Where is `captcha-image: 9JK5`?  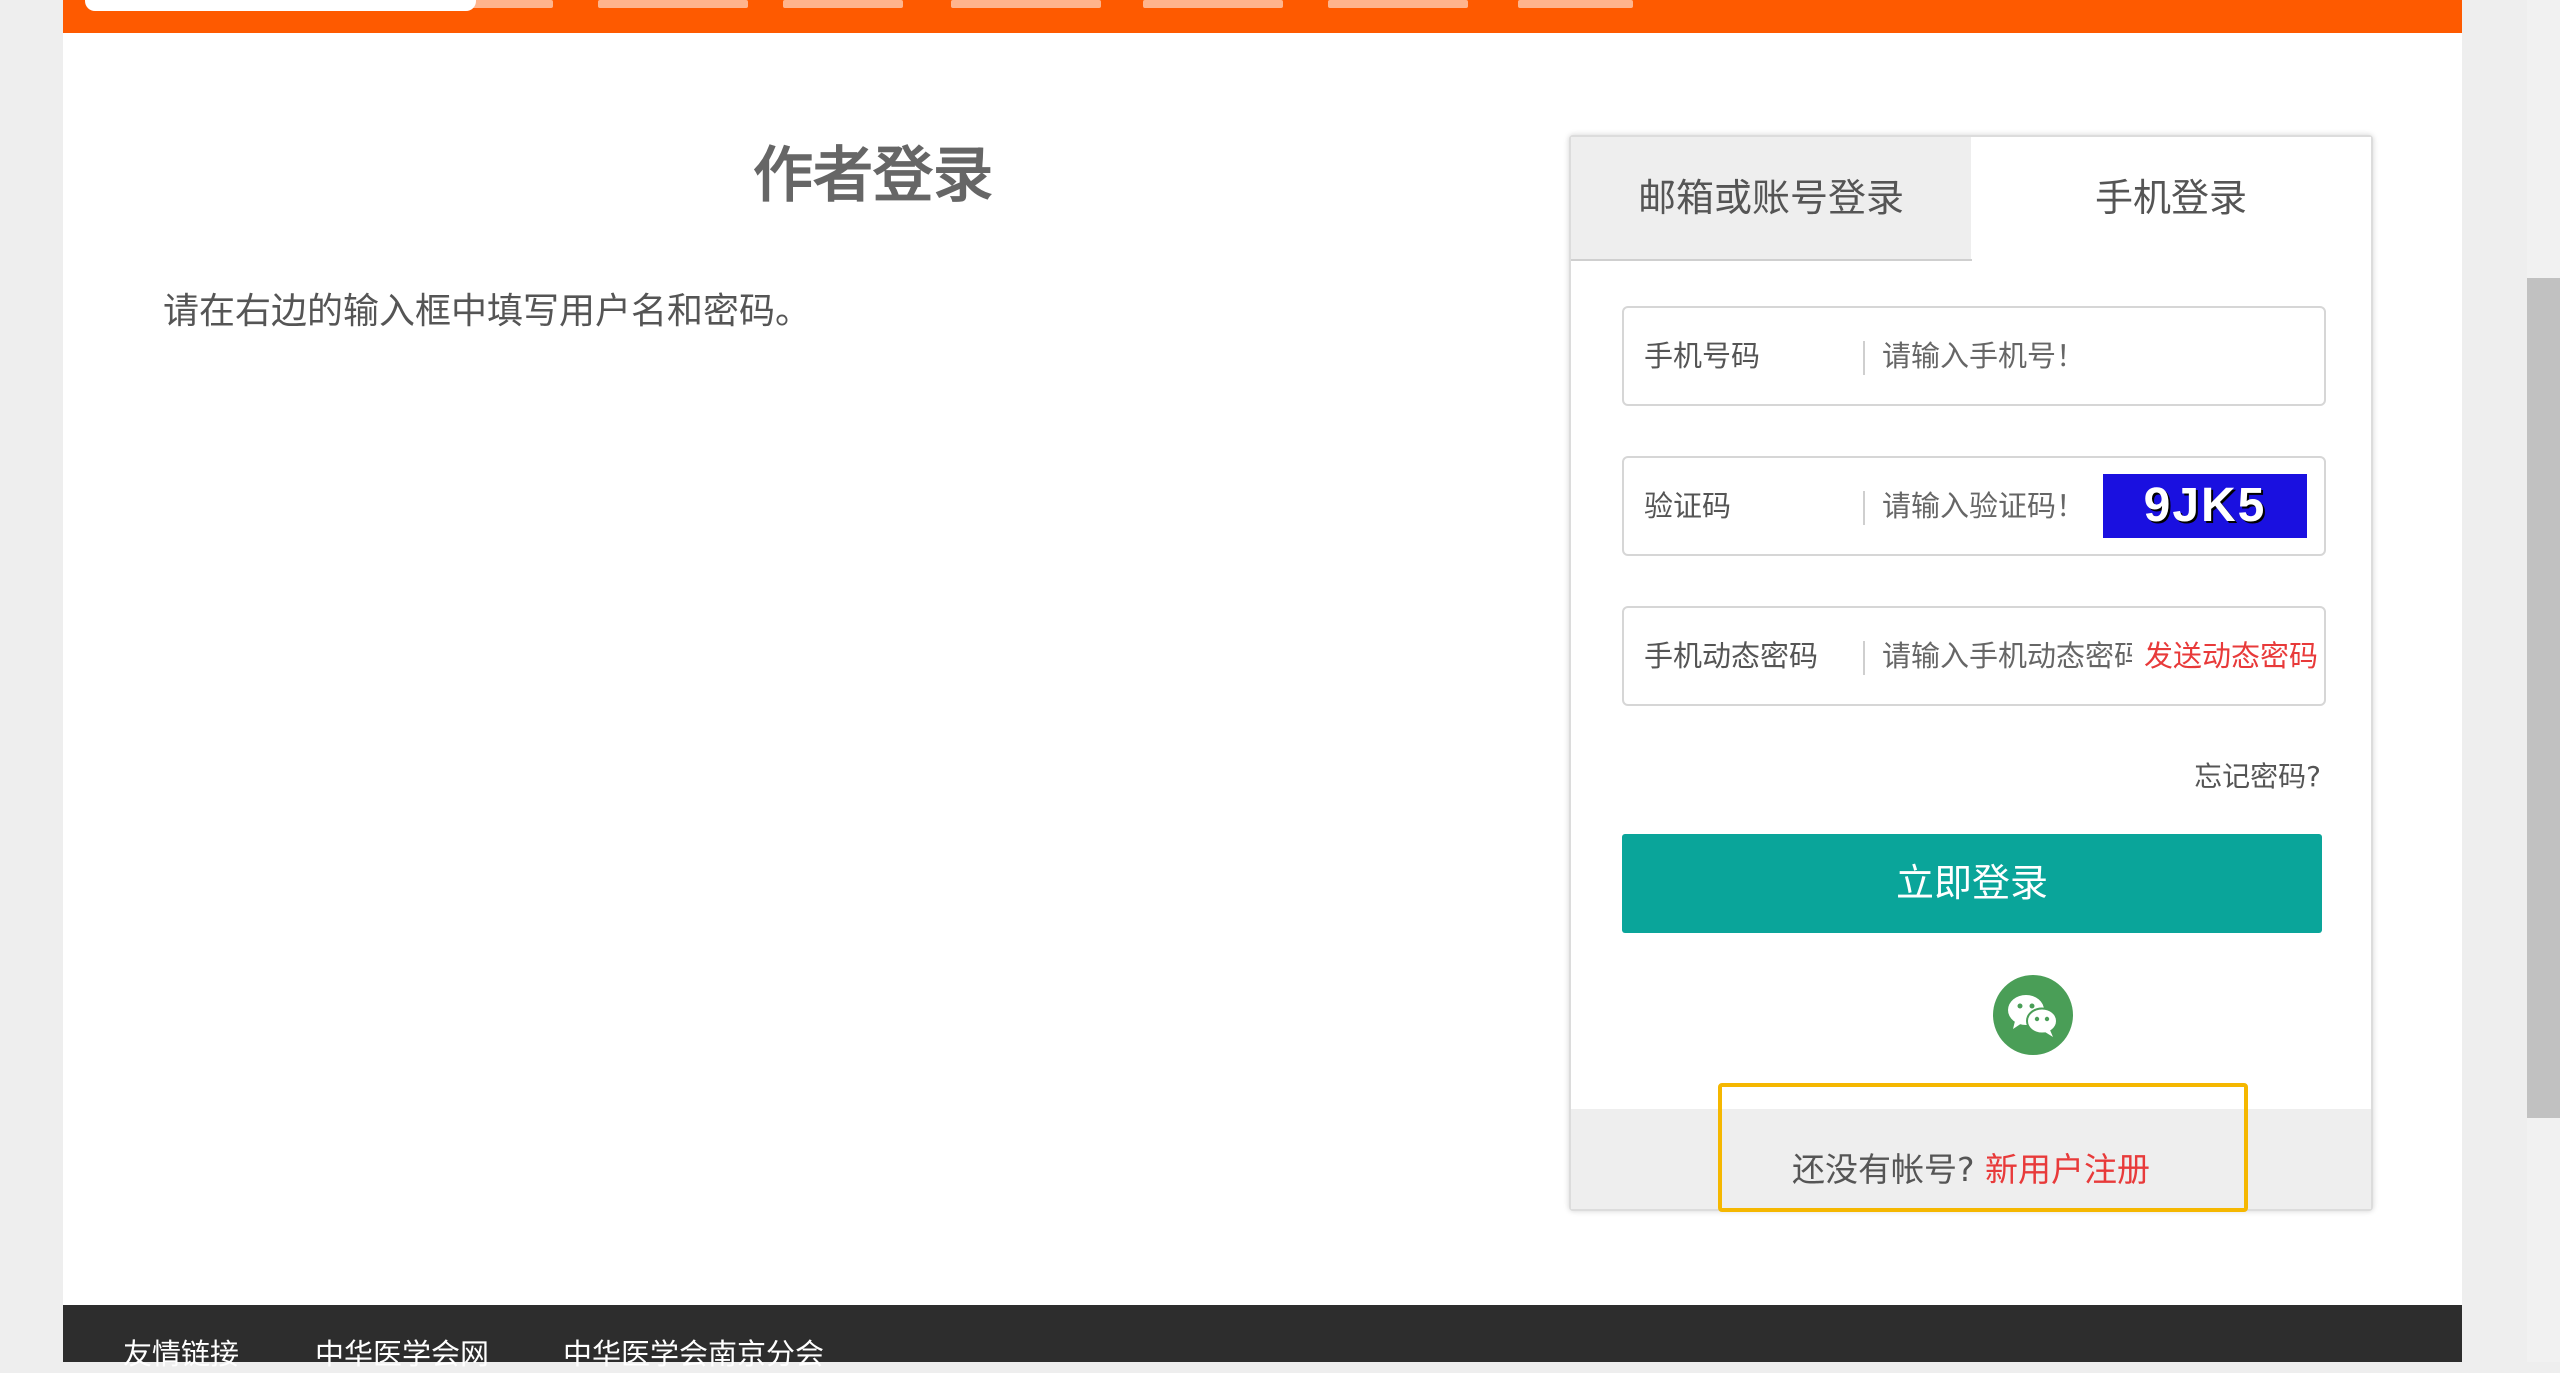
captcha-image: 9JK5 is located at coordinates (2205, 506).